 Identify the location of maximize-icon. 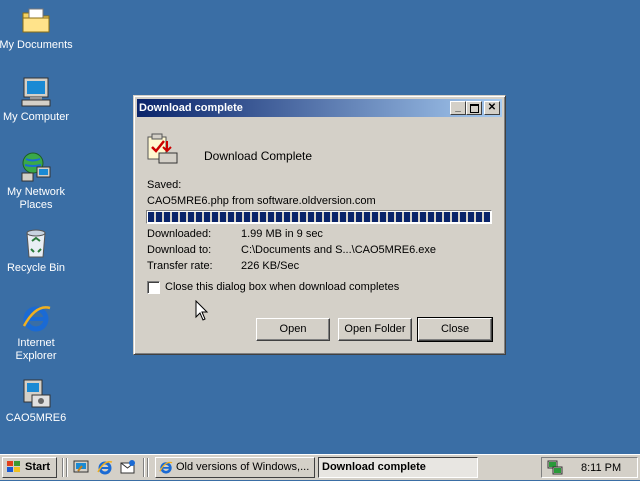
(474, 108).